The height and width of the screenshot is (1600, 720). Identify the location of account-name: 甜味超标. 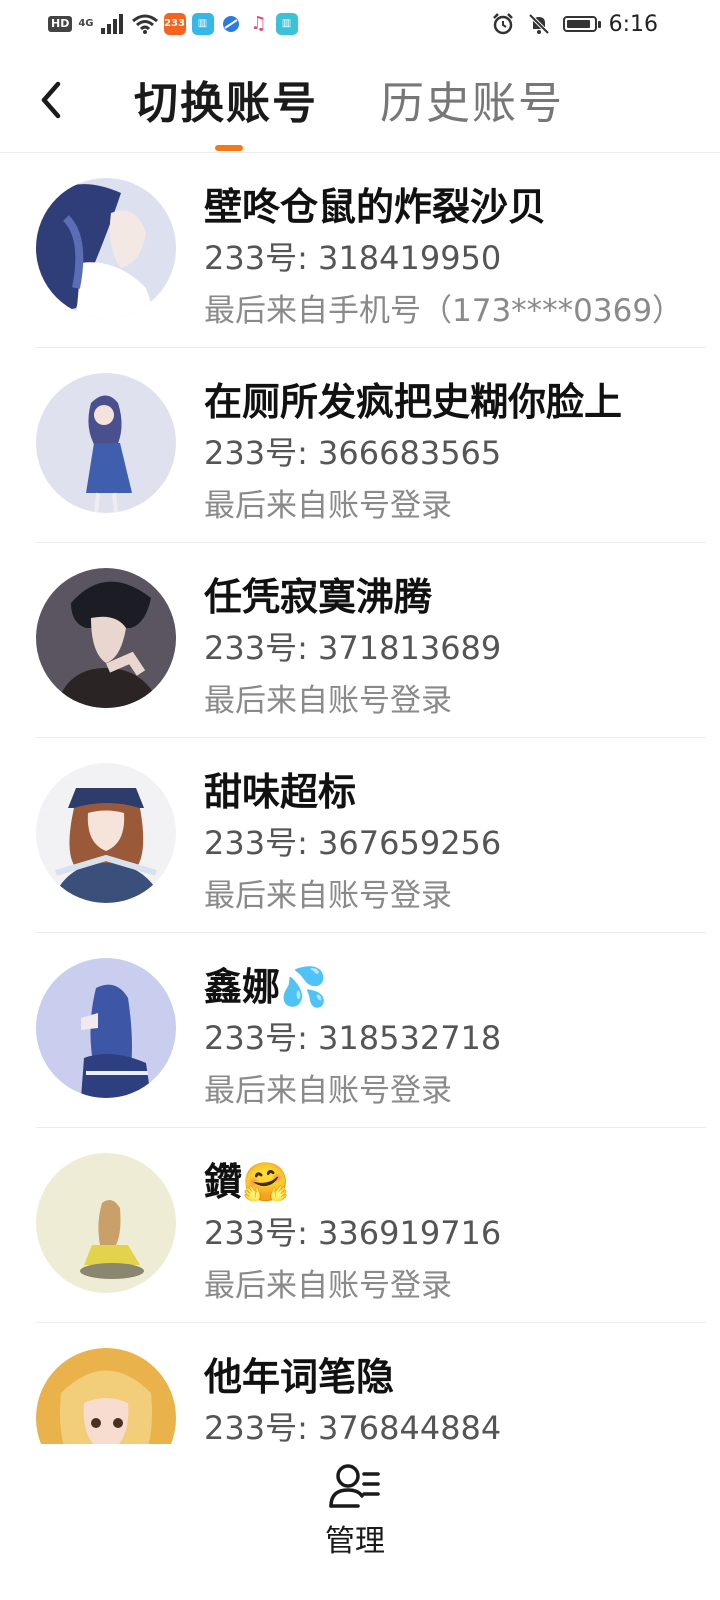
(280, 792).